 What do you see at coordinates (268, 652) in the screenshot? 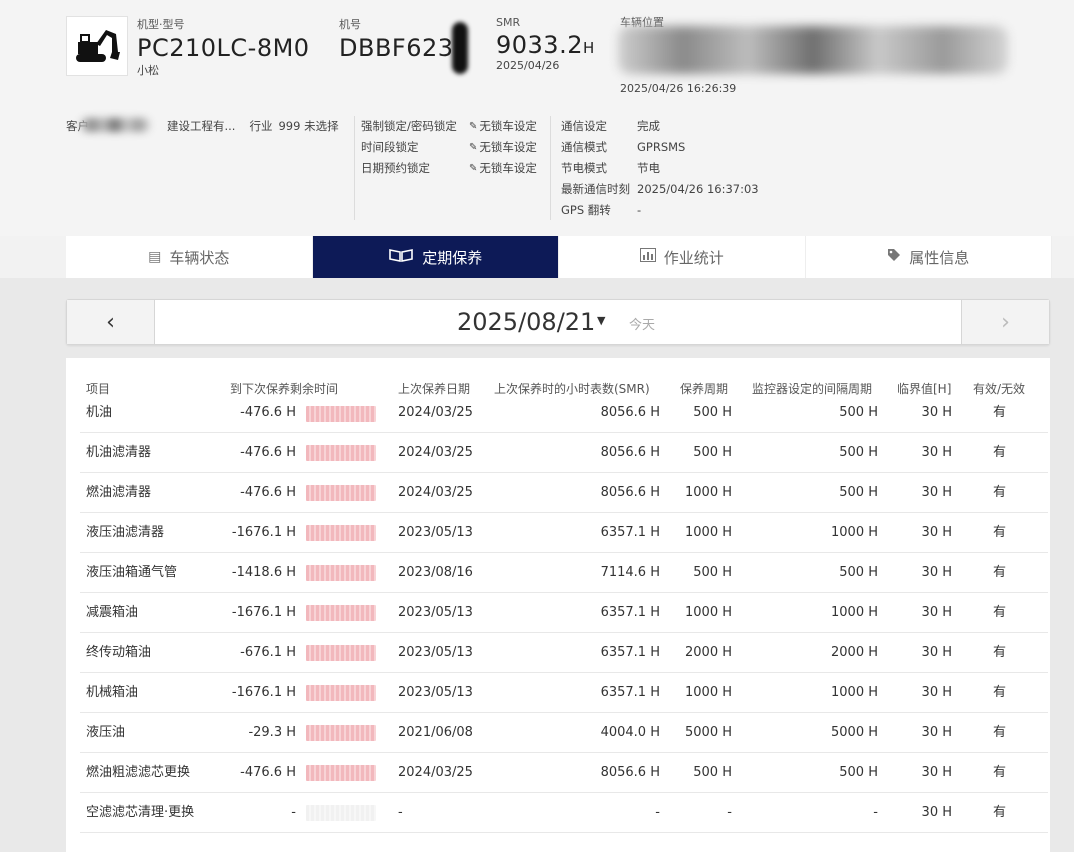
I see `cell-remaining: -676.1 H` at bounding box center [268, 652].